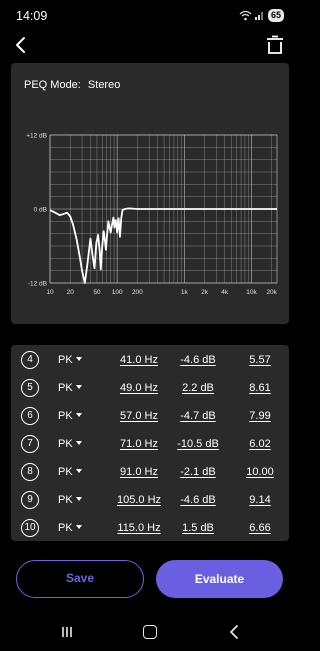  I want to click on band-row: 7 PK 71.0 Hz -10.5 dB 6.02, so click(150, 444).